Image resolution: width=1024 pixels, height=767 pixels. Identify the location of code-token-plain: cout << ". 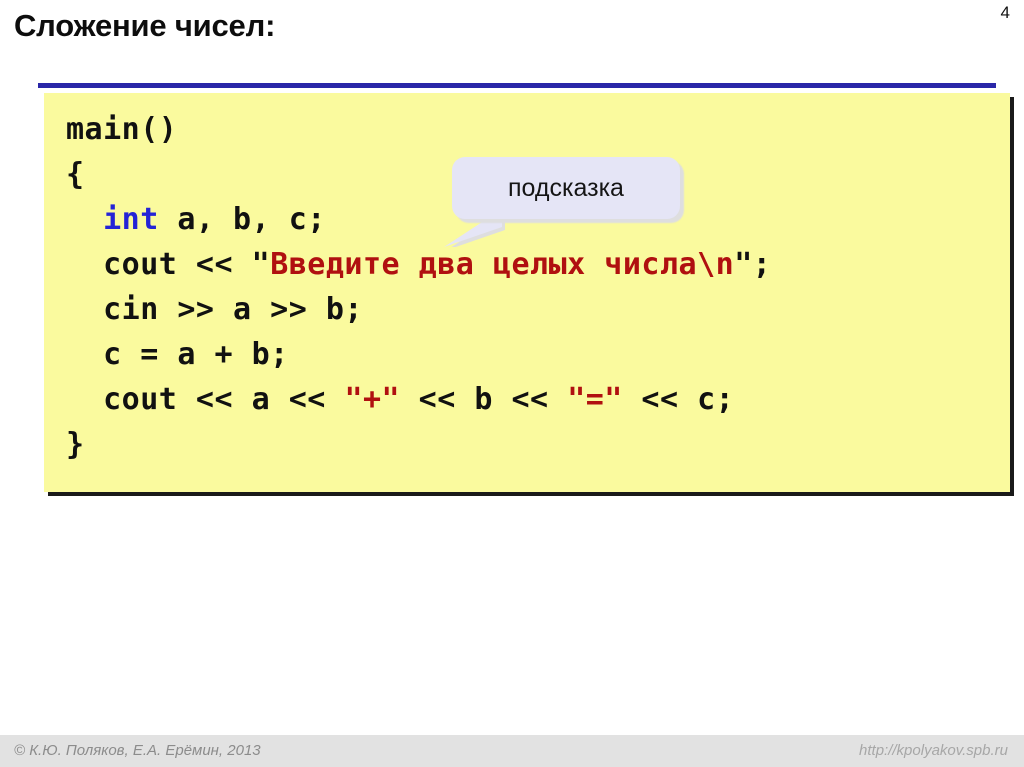
(168, 264).